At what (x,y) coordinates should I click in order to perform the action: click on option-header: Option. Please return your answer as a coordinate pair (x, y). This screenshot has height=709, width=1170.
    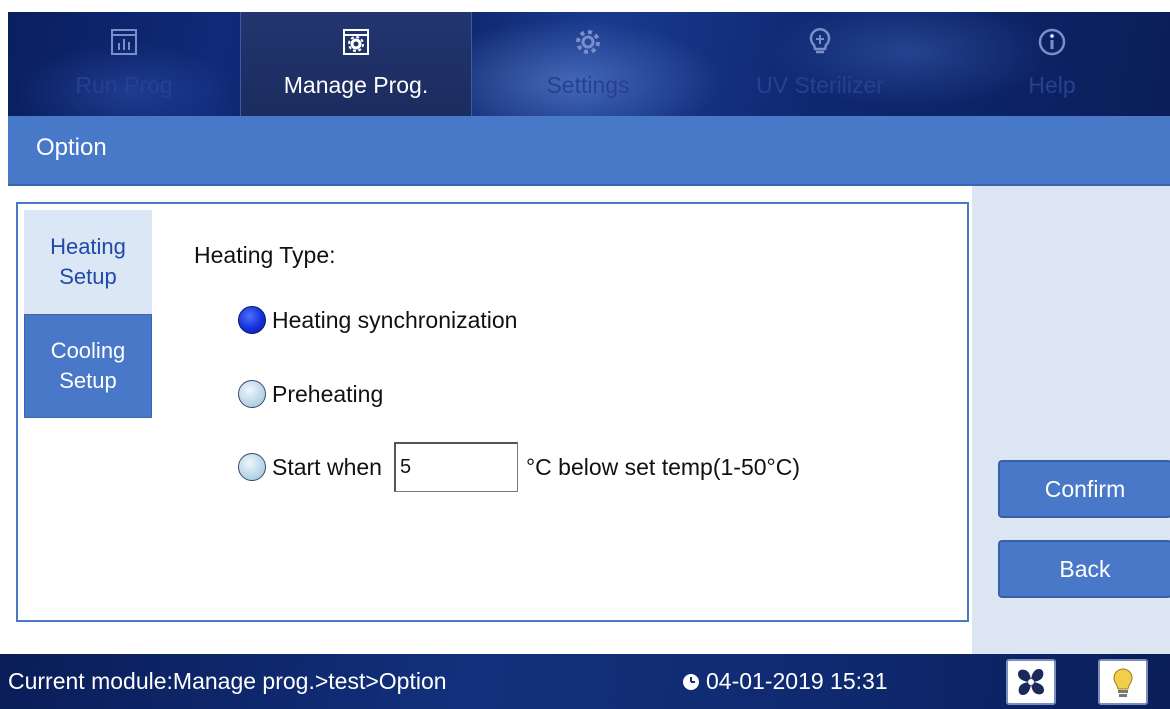
    Looking at the image, I should click on (589, 151).